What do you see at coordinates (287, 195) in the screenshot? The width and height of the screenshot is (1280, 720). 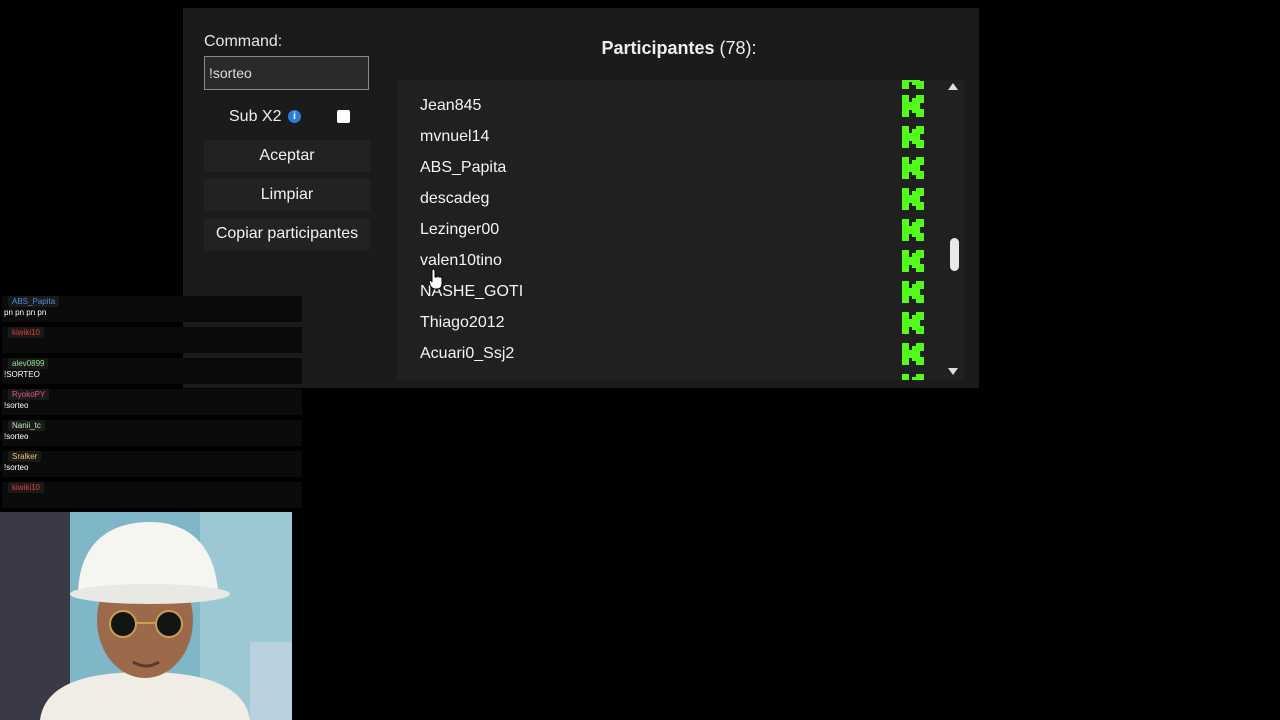 I see `clear-button: Limpiar` at bounding box center [287, 195].